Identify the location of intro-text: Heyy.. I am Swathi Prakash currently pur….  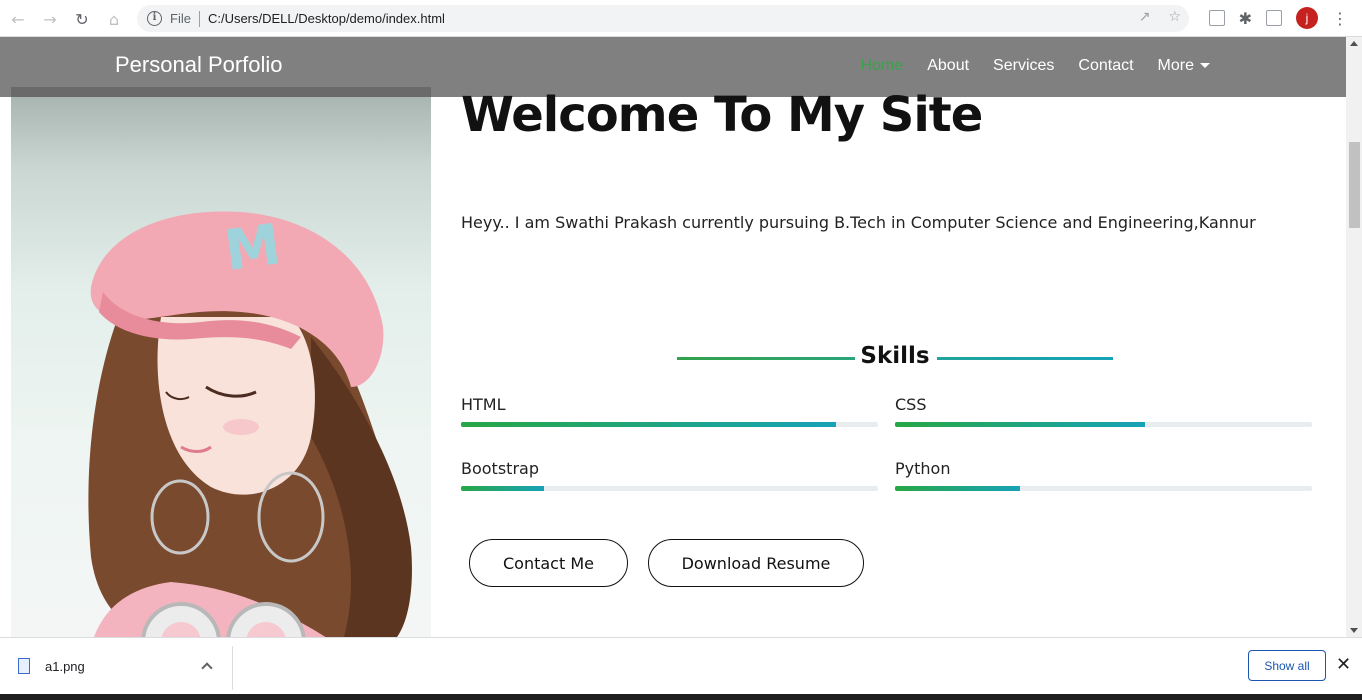
(858, 222).